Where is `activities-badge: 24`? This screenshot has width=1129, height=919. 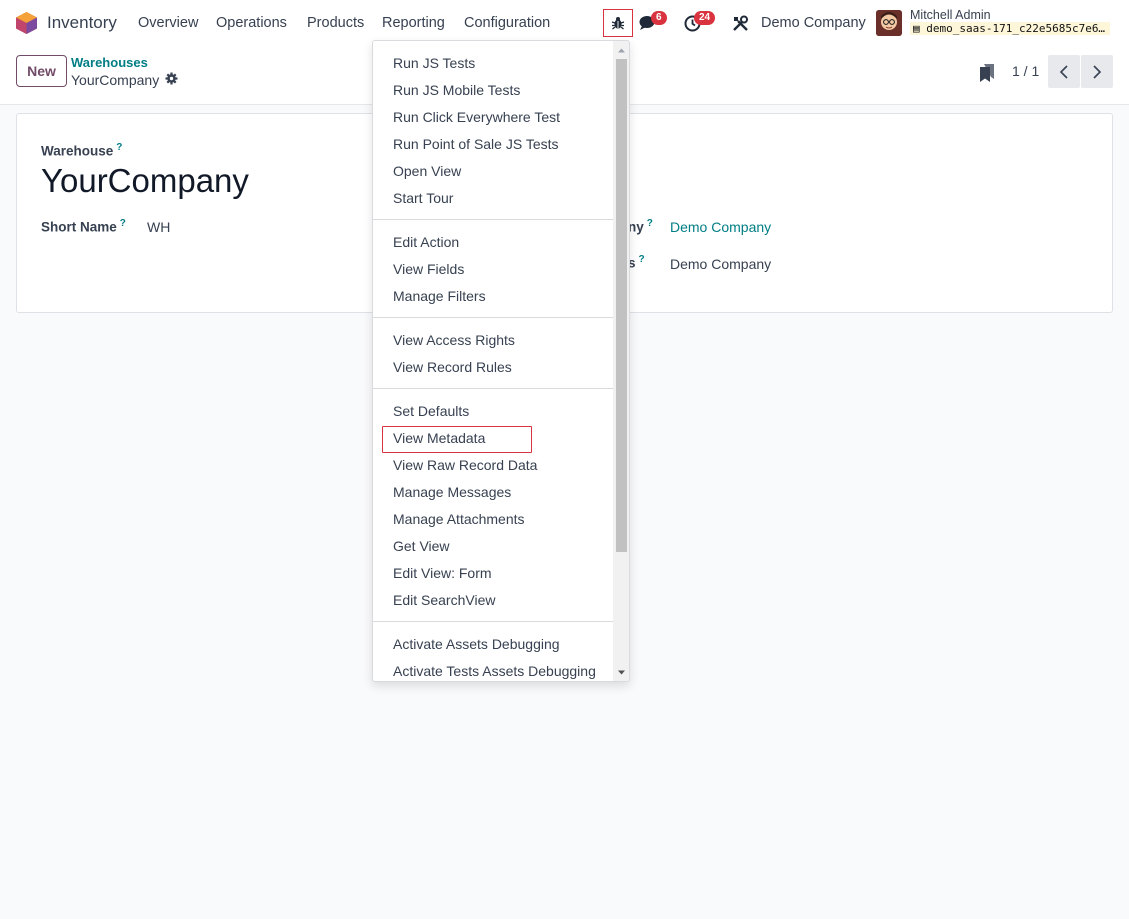 activities-badge: 24 is located at coordinates (705, 18).